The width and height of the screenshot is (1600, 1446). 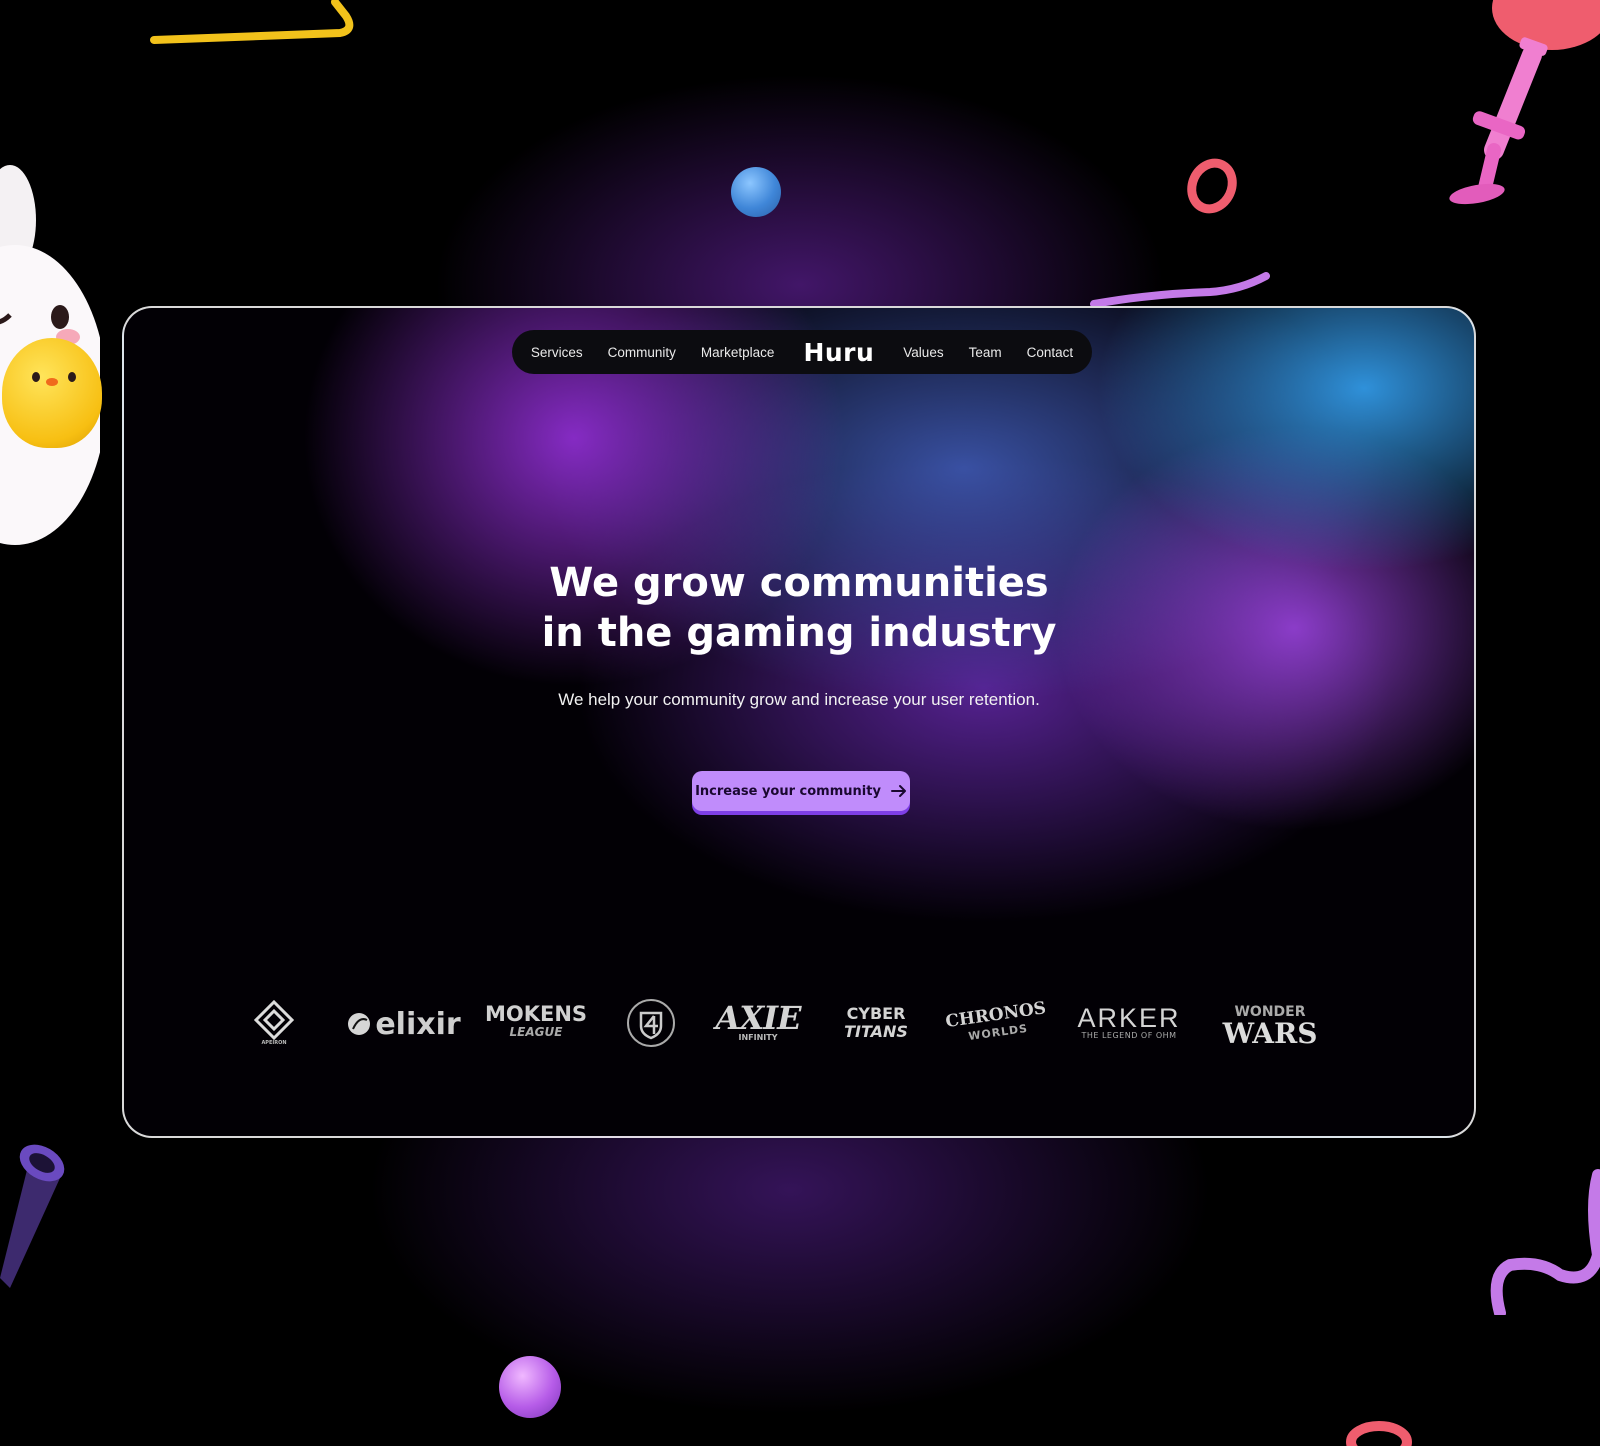 What do you see at coordinates (995, 1024) in the screenshot?
I see `partner-logo-chronos-worlds: CHRONOS WORLDS` at bounding box center [995, 1024].